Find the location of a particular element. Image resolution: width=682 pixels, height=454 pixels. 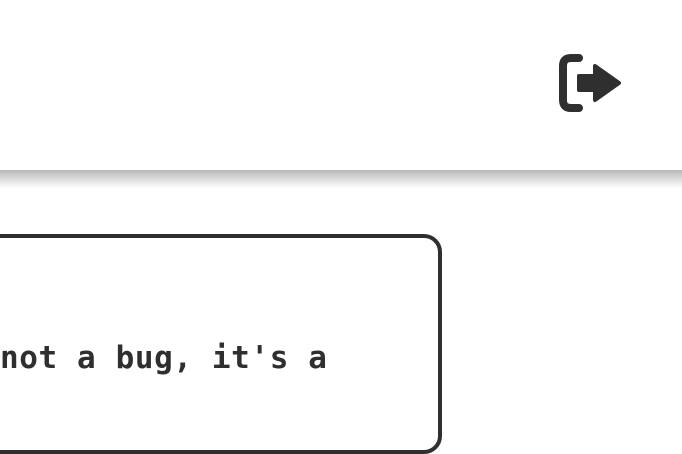

logout-button is located at coordinates (590, 83).